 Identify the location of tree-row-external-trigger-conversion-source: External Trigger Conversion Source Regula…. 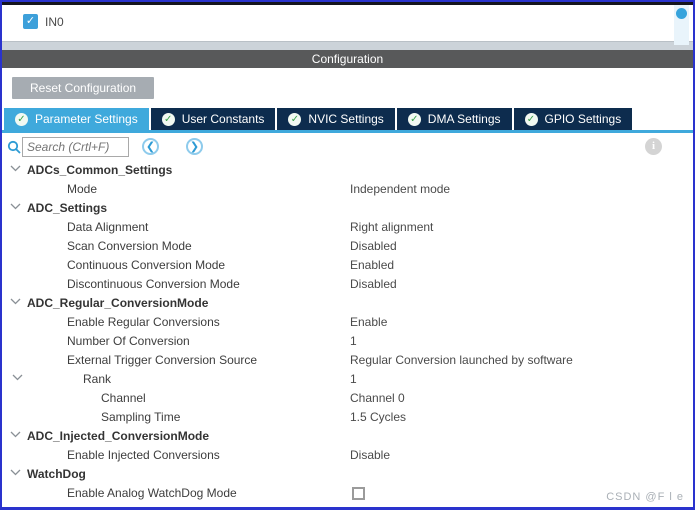
(347, 360).